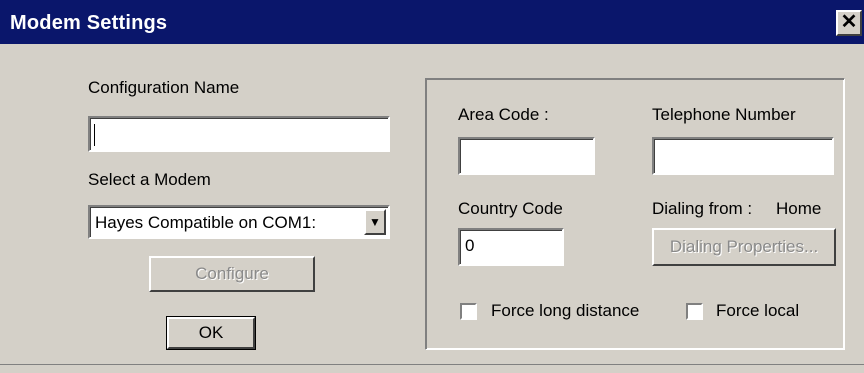 This screenshot has height=373, width=864. Describe the element at coordinates (743, 156) in the screenshot. I see `telephone-number-input` at that location.